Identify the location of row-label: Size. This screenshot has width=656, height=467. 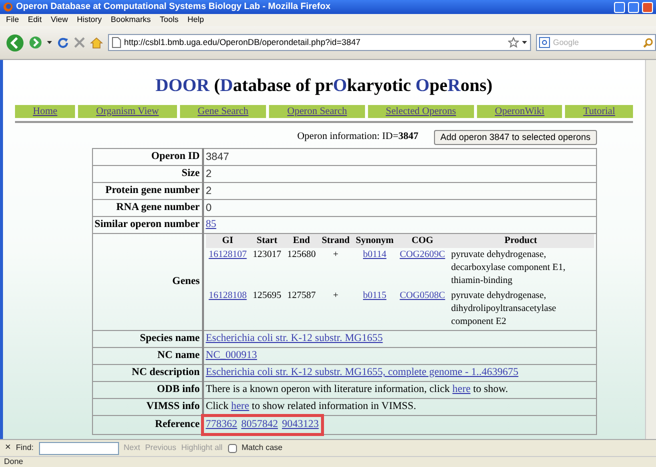
(191, 173).